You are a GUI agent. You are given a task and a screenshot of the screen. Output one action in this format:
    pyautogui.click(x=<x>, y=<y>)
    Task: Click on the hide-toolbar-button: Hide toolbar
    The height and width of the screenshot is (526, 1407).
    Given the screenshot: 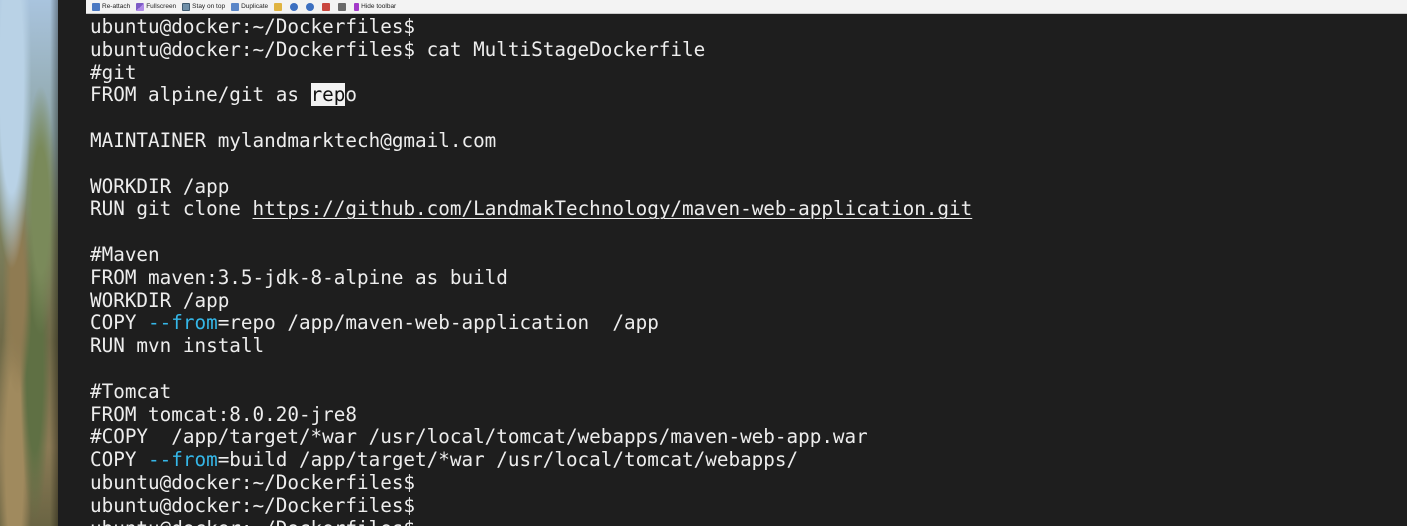 What is the action you would take?
    pyautogui.click(x=375, y=7)
    